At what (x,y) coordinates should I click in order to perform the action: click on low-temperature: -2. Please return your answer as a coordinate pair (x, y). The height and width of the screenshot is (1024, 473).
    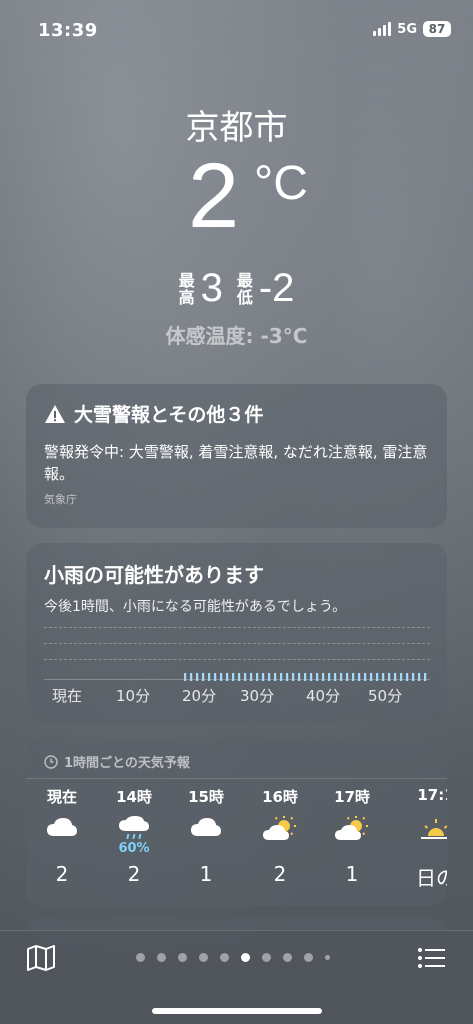
    Looking at the image, I should click on (276, 288).